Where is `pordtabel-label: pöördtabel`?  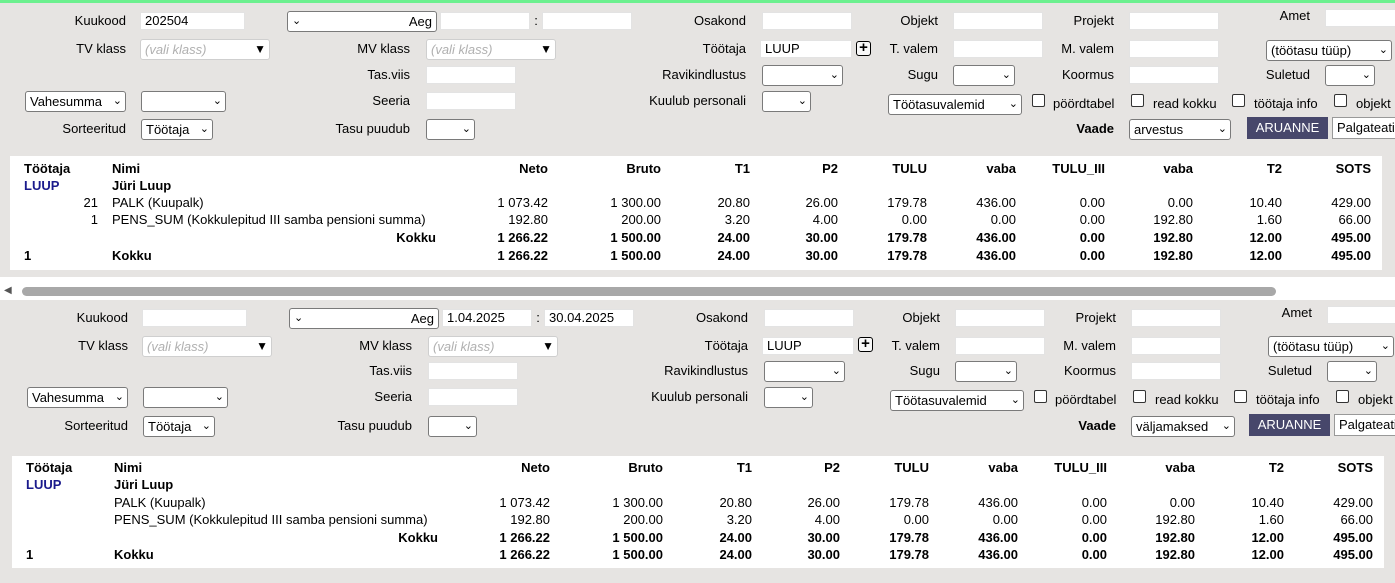
pordtabel-label: pöördtabel is located at coordinates (1086, 399).